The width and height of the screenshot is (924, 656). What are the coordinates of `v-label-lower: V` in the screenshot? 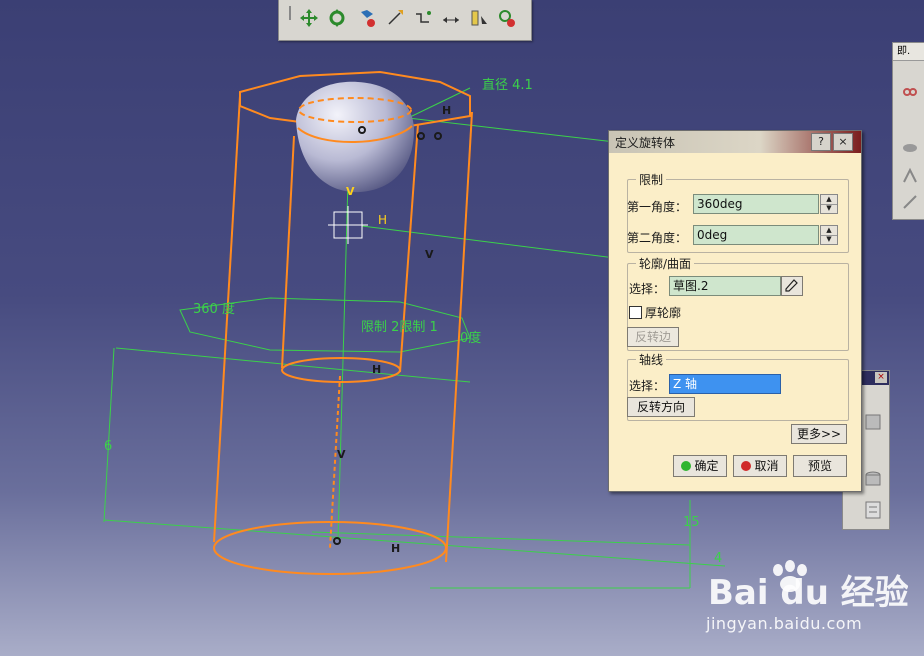 It's located at (341, 454).